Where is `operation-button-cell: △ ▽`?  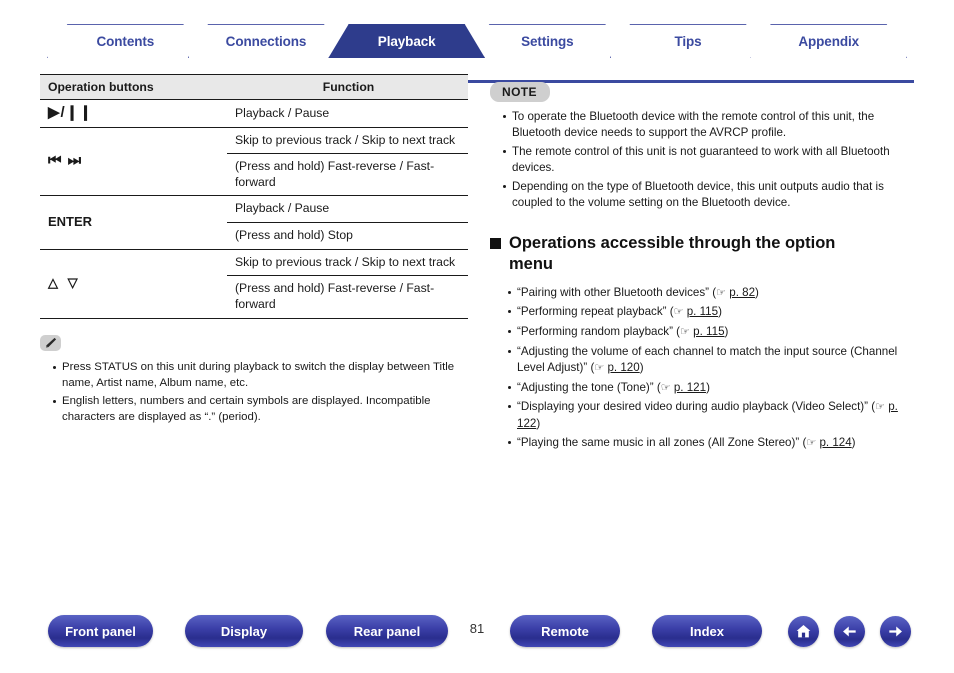 operation-button-cell: △ ▽ is located at coordinates (133, 284).